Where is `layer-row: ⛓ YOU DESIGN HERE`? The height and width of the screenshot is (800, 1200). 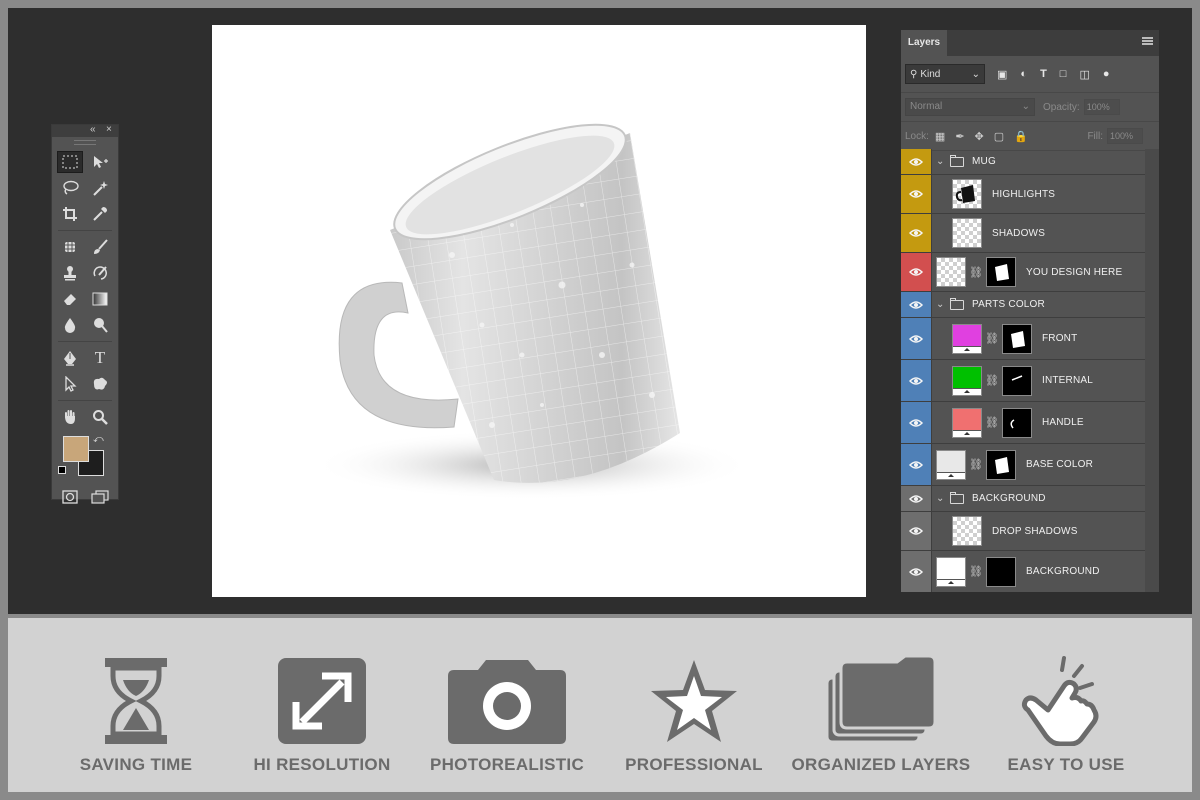 layer-row: ⛓ YOU DESIGN HERE is located at coordinates (1030, 272).